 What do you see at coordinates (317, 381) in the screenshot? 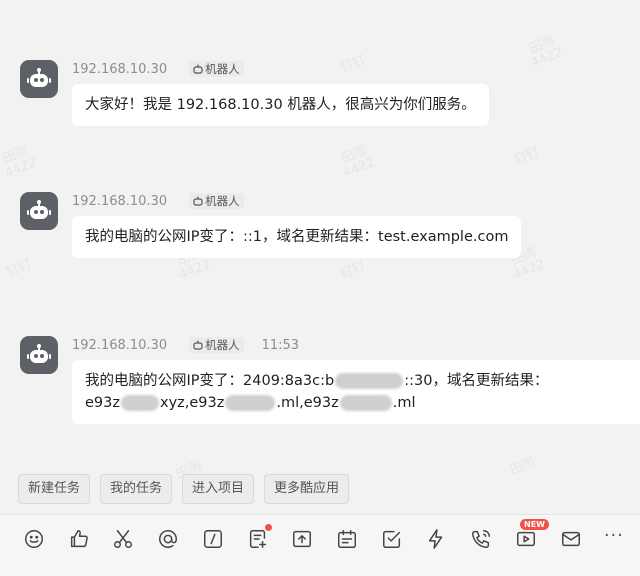
I see `message-line: 我的电脑的公网IP变了：2409:8a3c:b::30，域名更新结果：` at bounding box center [317, 381].